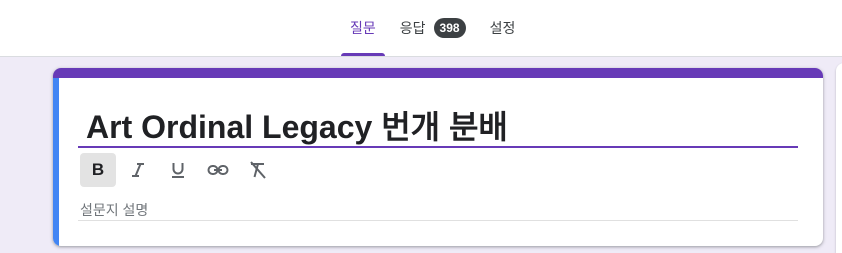  I want to click on tab-questions-label: 질문, so click(363, 28).